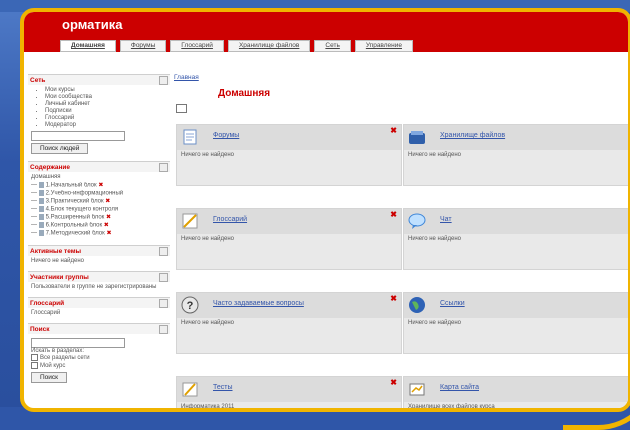  What do you see at coordinates (230, 219) in the screenshot?
I see `card-title: Глоссарий` at bounding box center [230, 219].